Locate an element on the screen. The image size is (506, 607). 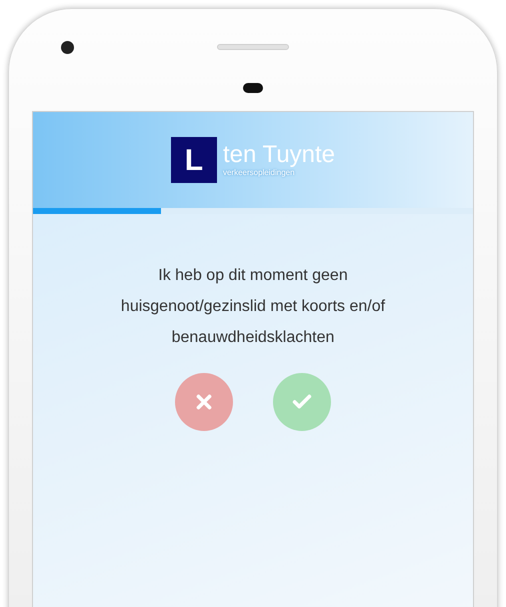
camera-icon is located at coordinates (67, 47).